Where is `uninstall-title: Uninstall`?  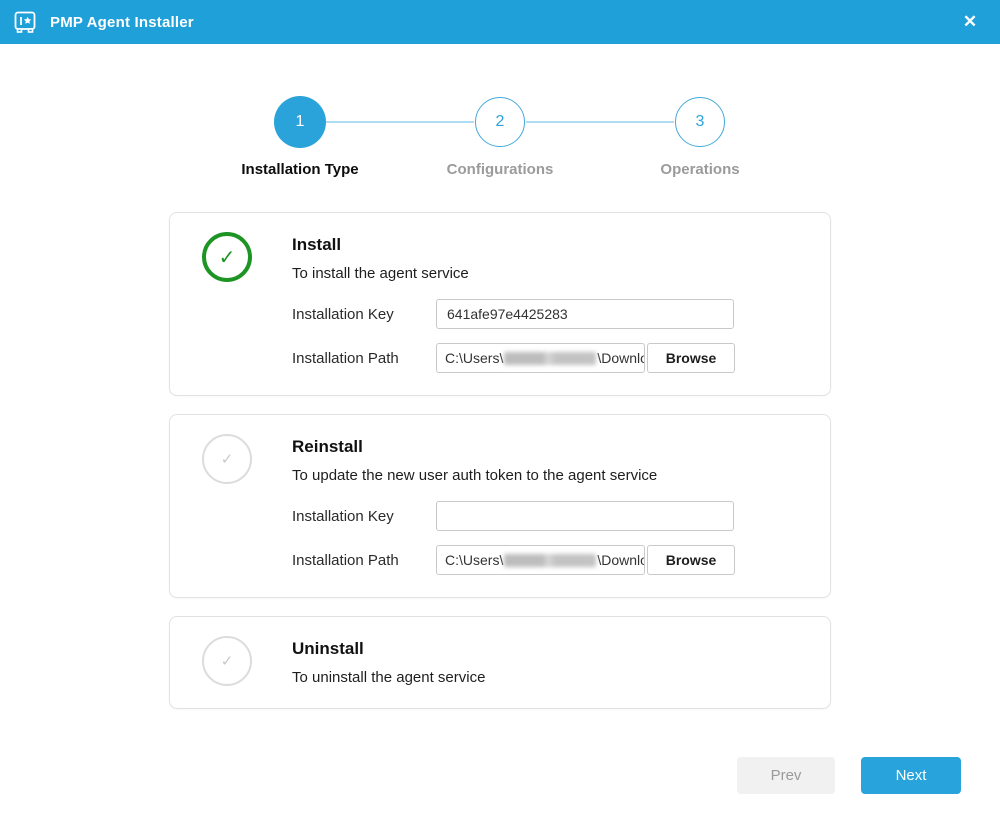
uninstall-title: Uninstall is located at coordinates (328, 648).